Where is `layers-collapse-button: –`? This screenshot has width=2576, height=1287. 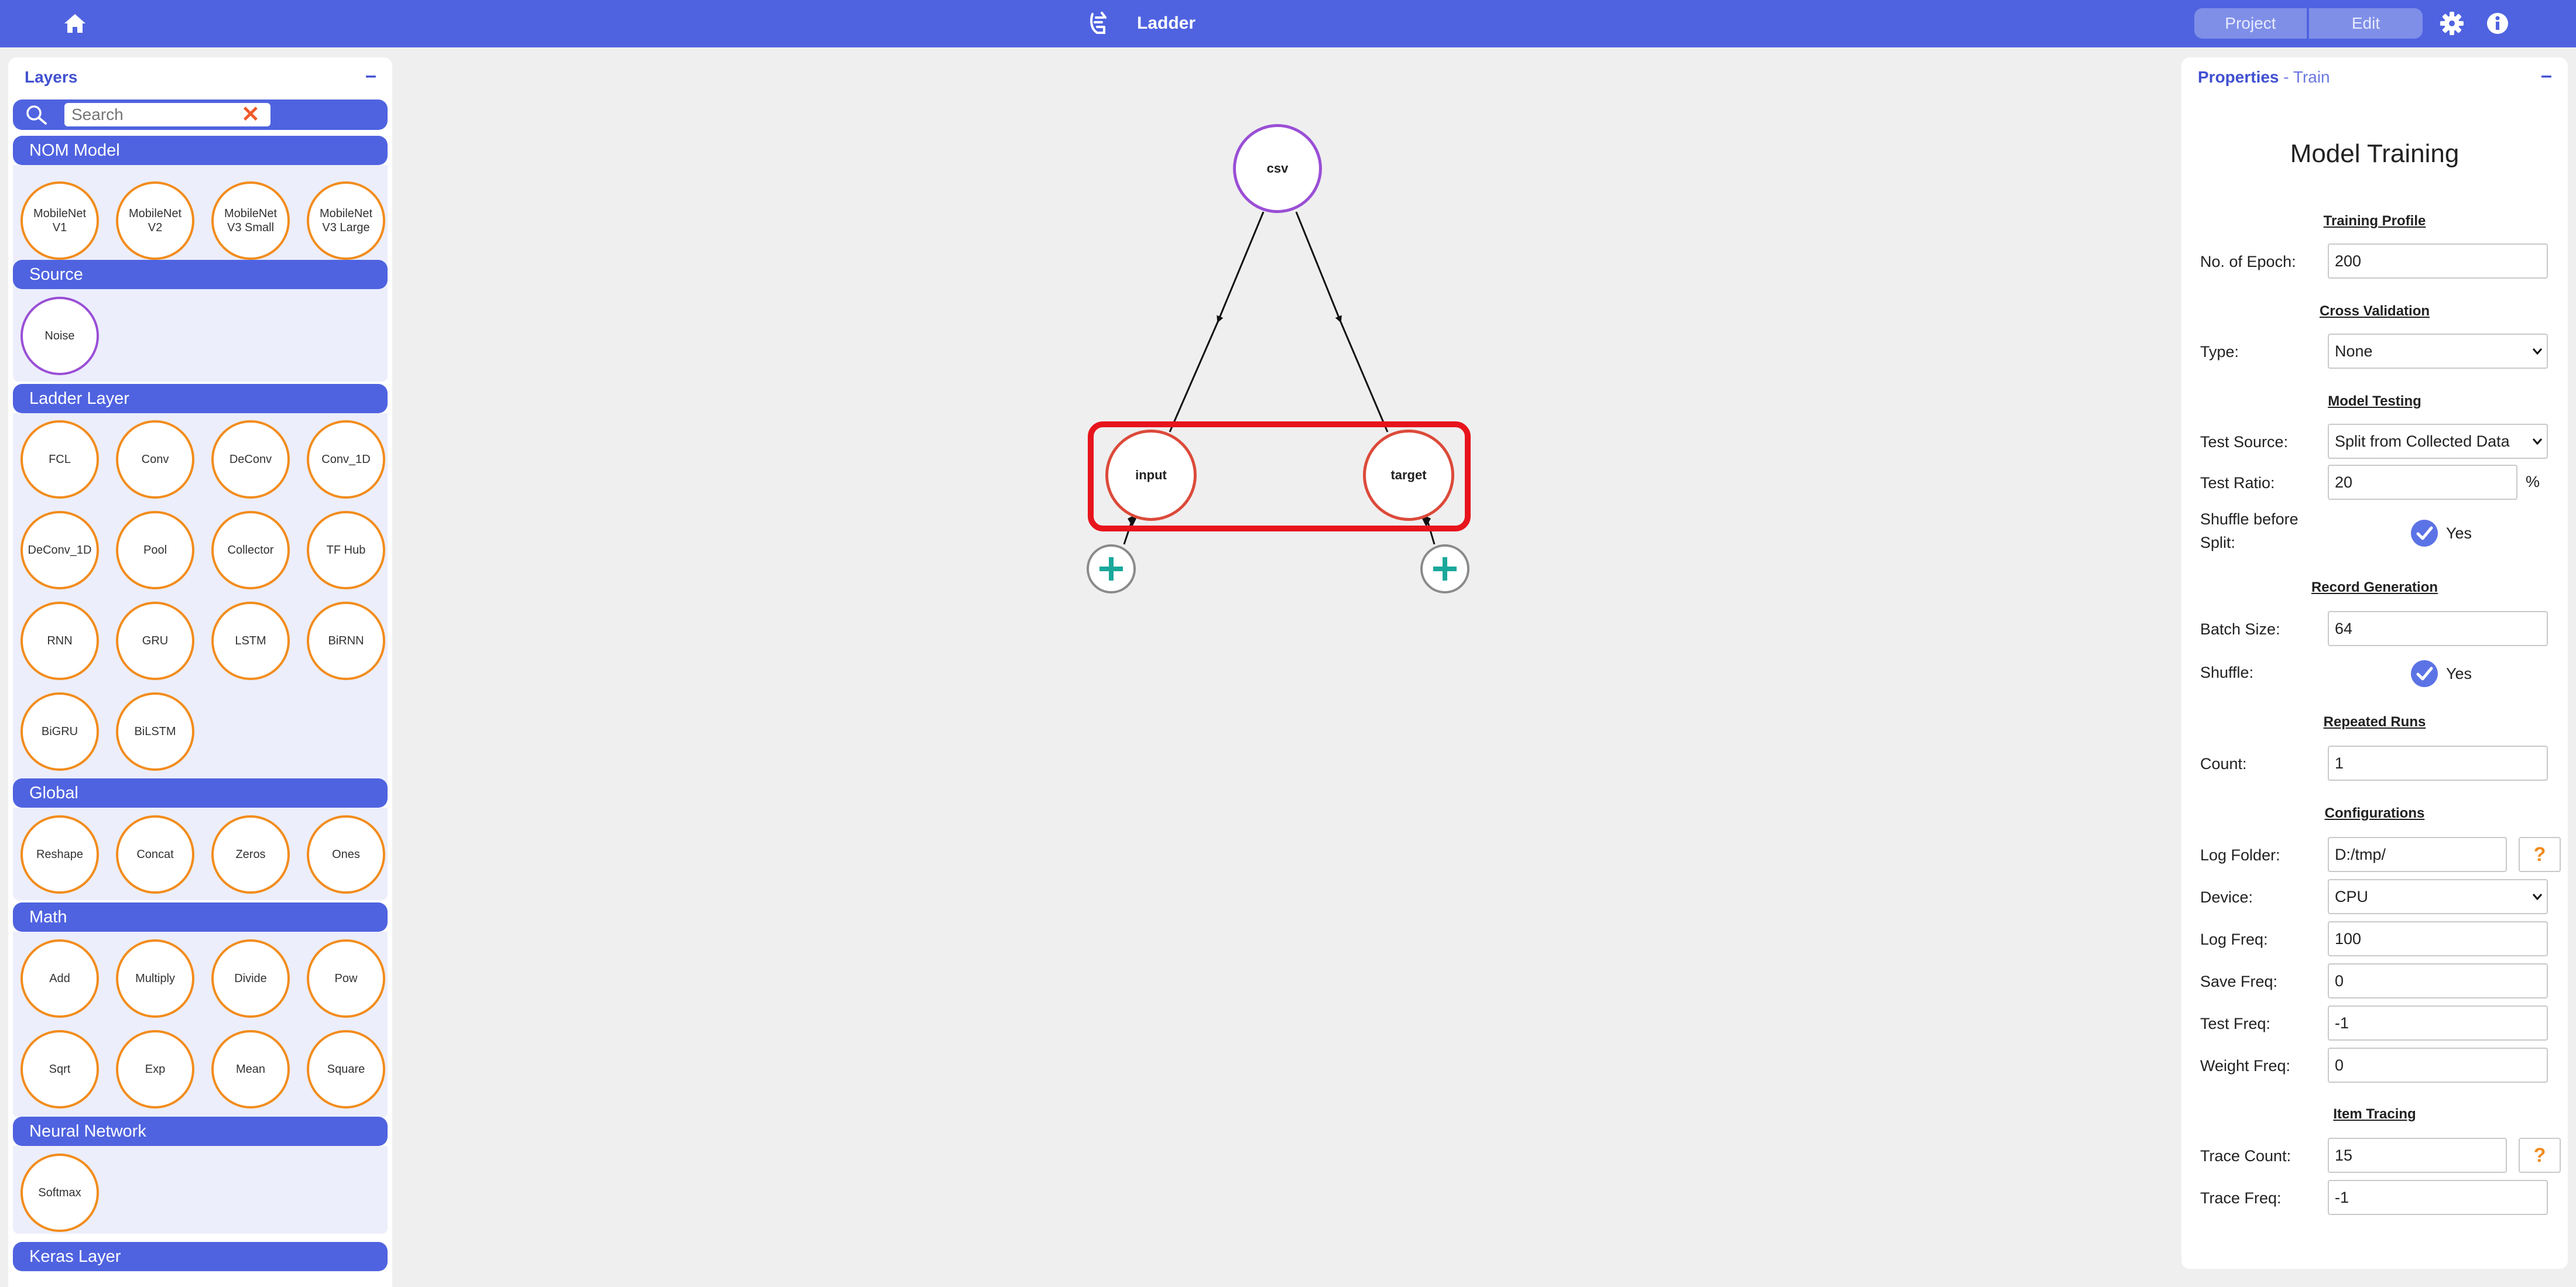
layers-collapse-button: – is located at coordinates (370, 75).